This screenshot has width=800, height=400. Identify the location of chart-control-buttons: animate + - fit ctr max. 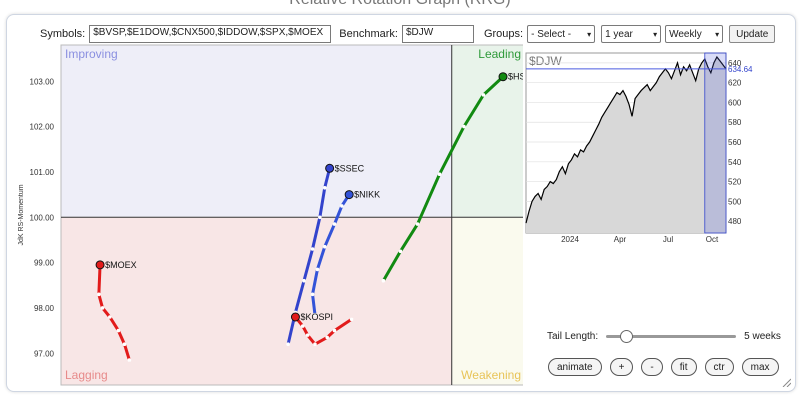
(663, 367).